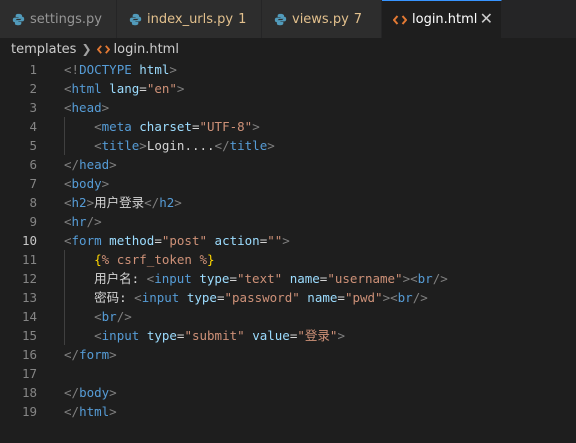 The height and width of the screenshot is (443, 576). I want to click on code-line: 7 <body>, so click(288, 183).